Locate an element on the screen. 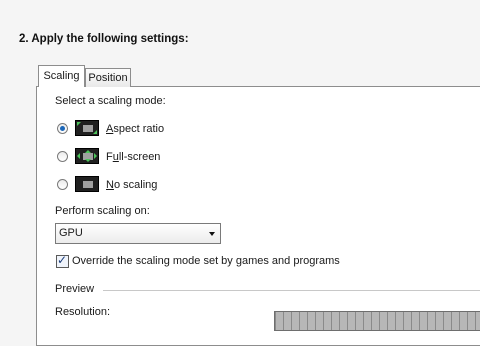  no-scaling-icon is located at coordinates (87, 184).